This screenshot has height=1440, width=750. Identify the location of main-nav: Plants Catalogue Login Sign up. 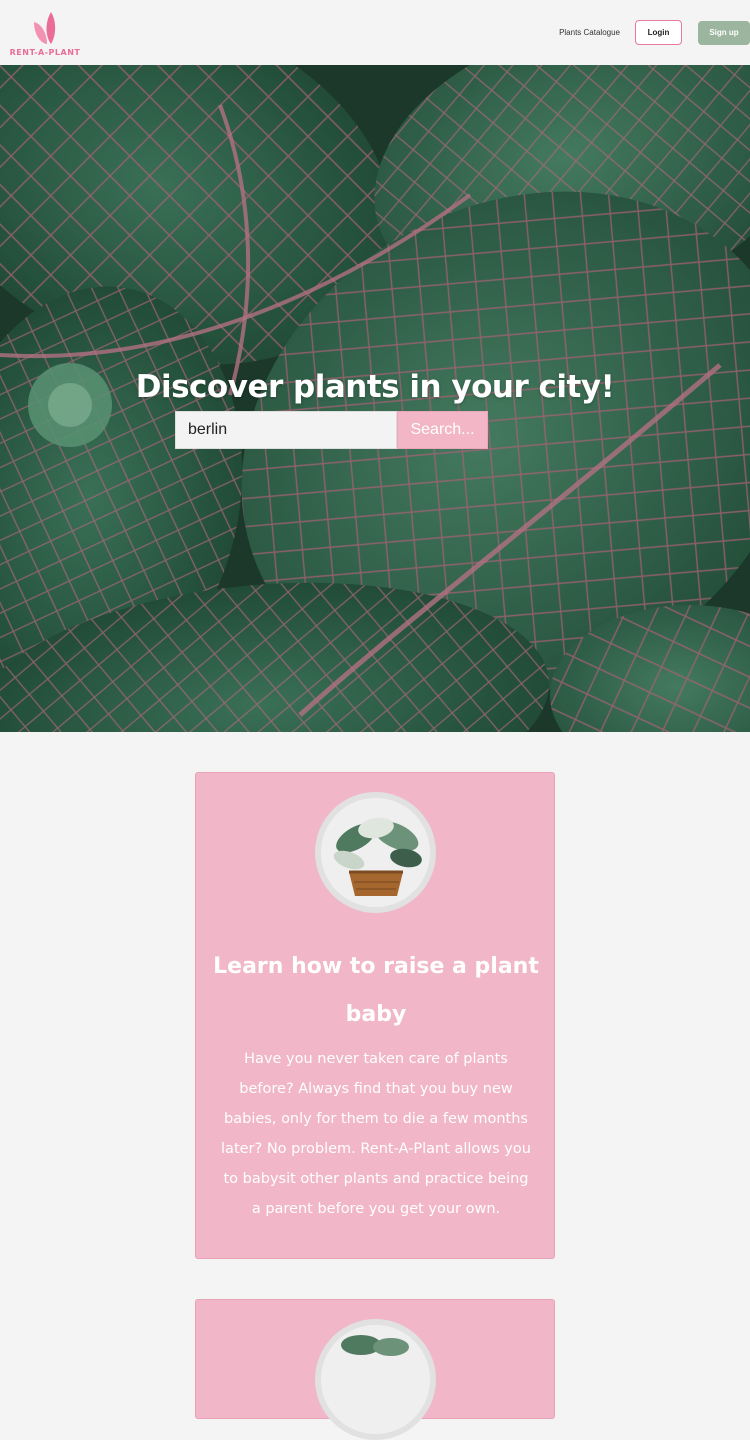
(654, 32).